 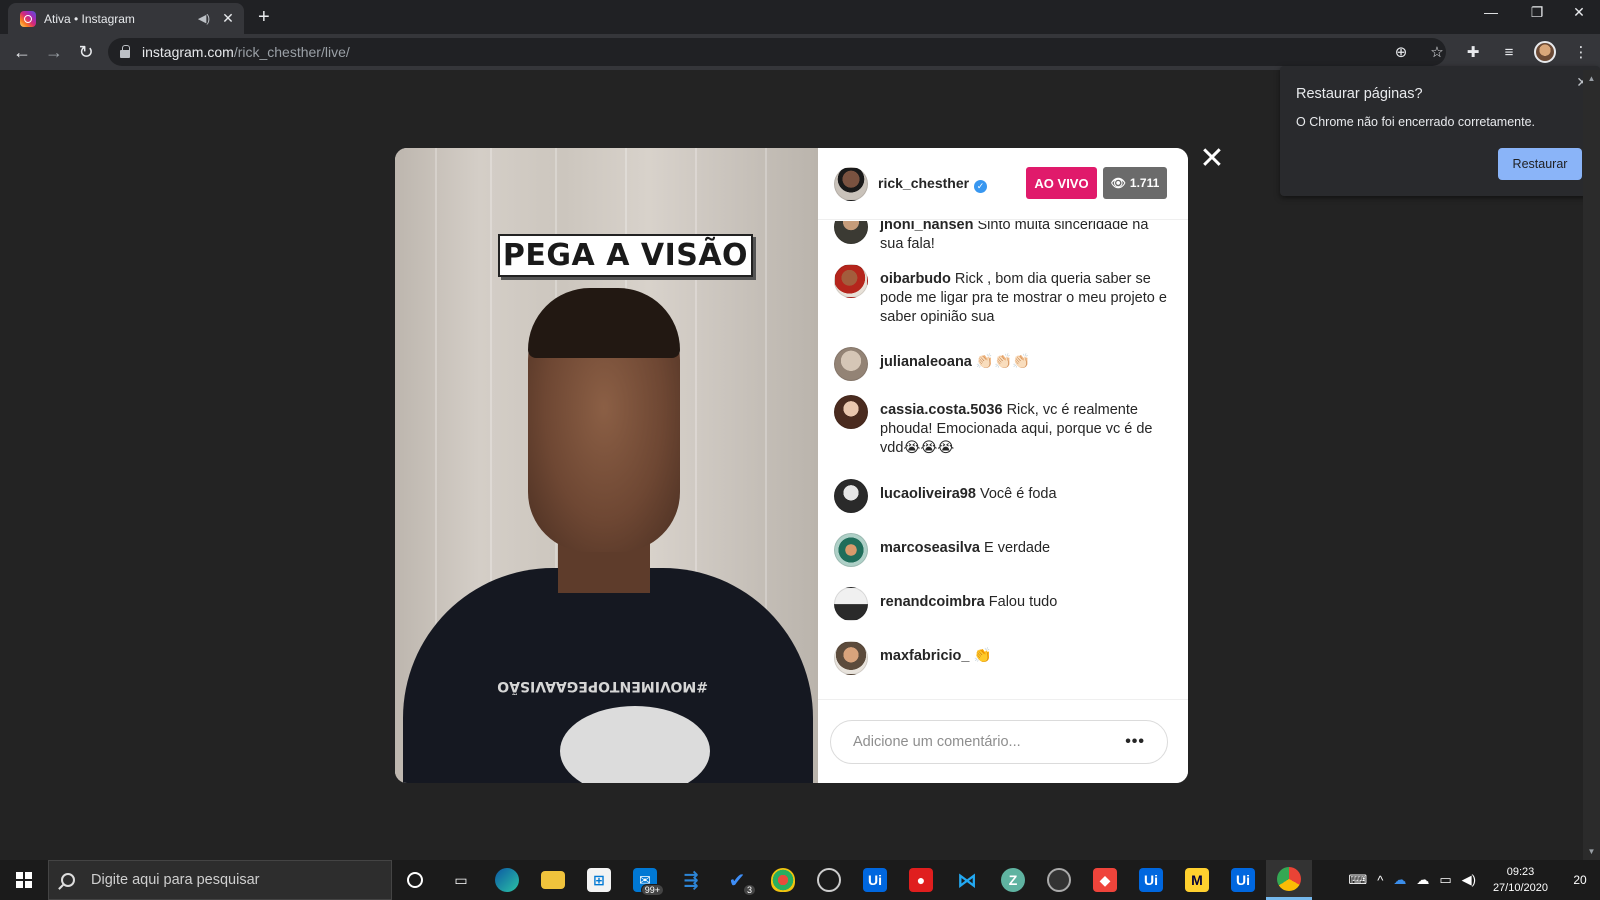 I want to click on viewer-count-badge: 👁 1.711, so click(x=1135, y=183).